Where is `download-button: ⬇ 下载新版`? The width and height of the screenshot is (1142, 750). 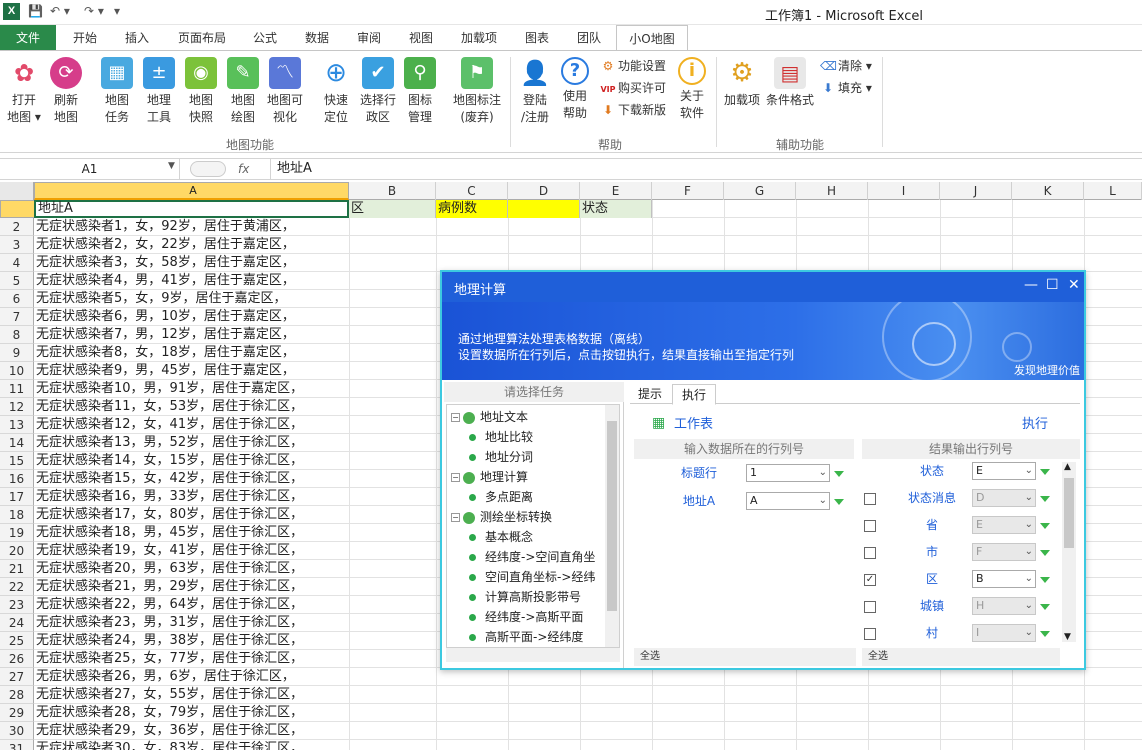
download-button: ⬇ 下载新版 is located at coordinates (633, 110).